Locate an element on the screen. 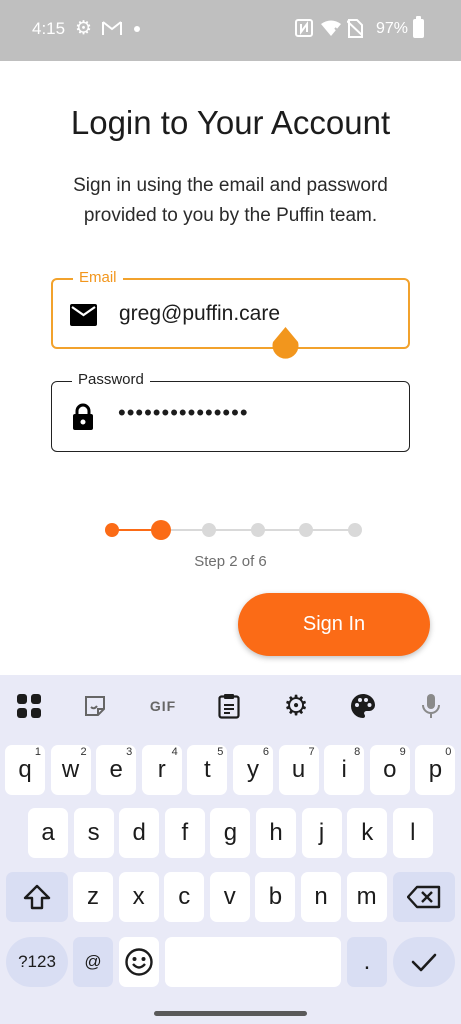  key-k: k is located at coordinates (367, 833).